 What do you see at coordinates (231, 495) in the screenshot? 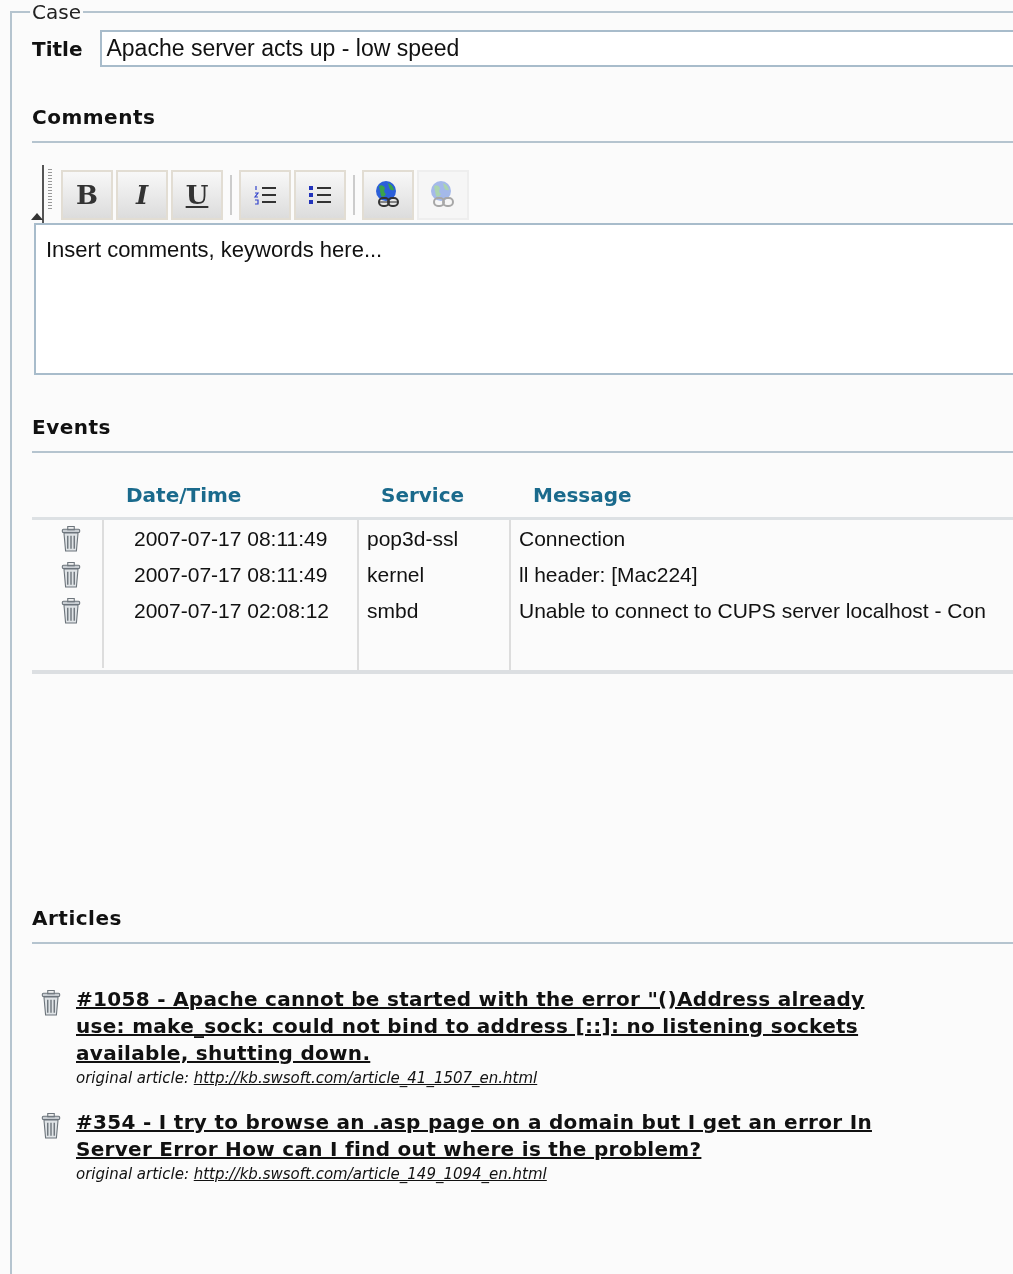
I see `column-header: Date/Time` at bounding box center [231, 495].